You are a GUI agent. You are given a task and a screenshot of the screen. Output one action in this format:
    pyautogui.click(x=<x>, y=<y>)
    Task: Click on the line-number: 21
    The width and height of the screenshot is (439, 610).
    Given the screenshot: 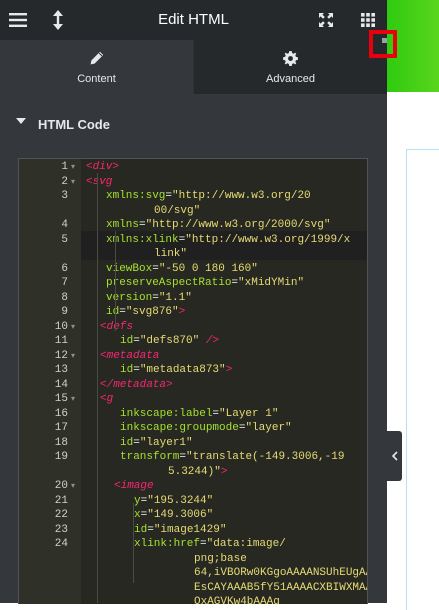 What is the action you would take?
    pyautogui.click(x=61, y=500)
    